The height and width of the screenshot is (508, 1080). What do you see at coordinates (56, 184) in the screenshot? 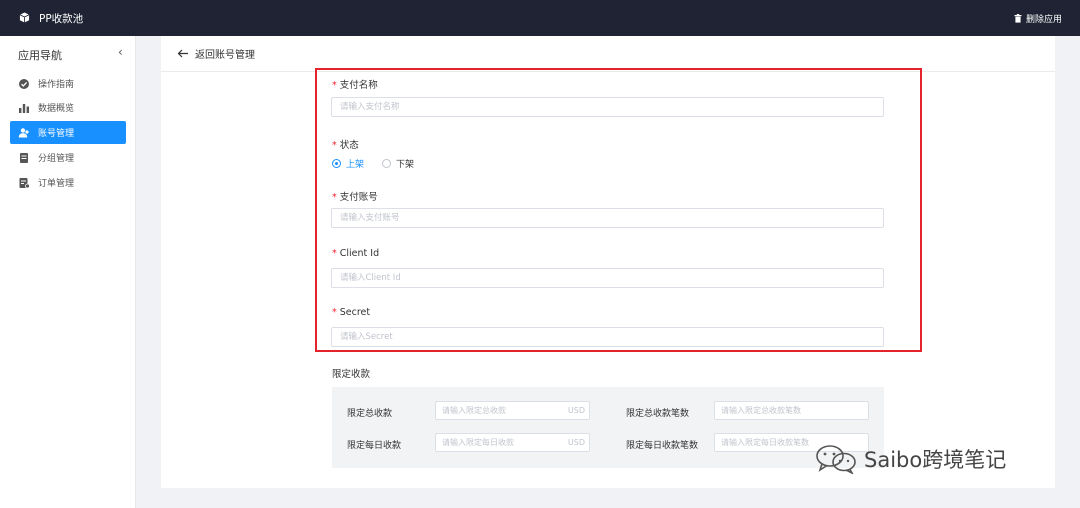
I see `sidebar-item-label: 订单管理` at bounding box center [56, 184].